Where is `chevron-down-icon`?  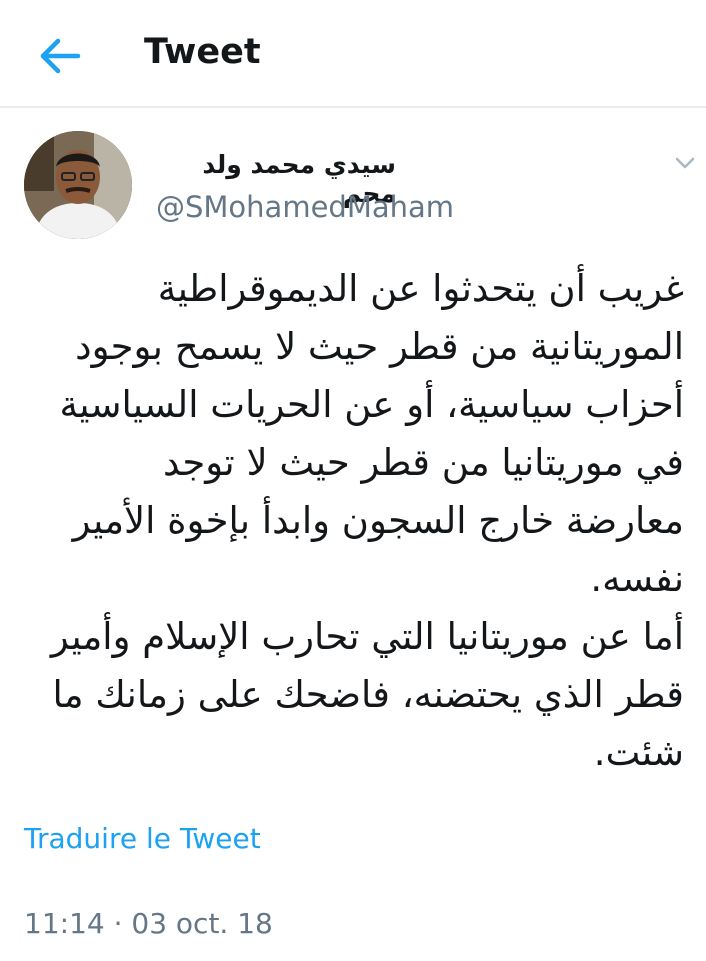 chevron-down-icon is located at coordinates (685, 163).